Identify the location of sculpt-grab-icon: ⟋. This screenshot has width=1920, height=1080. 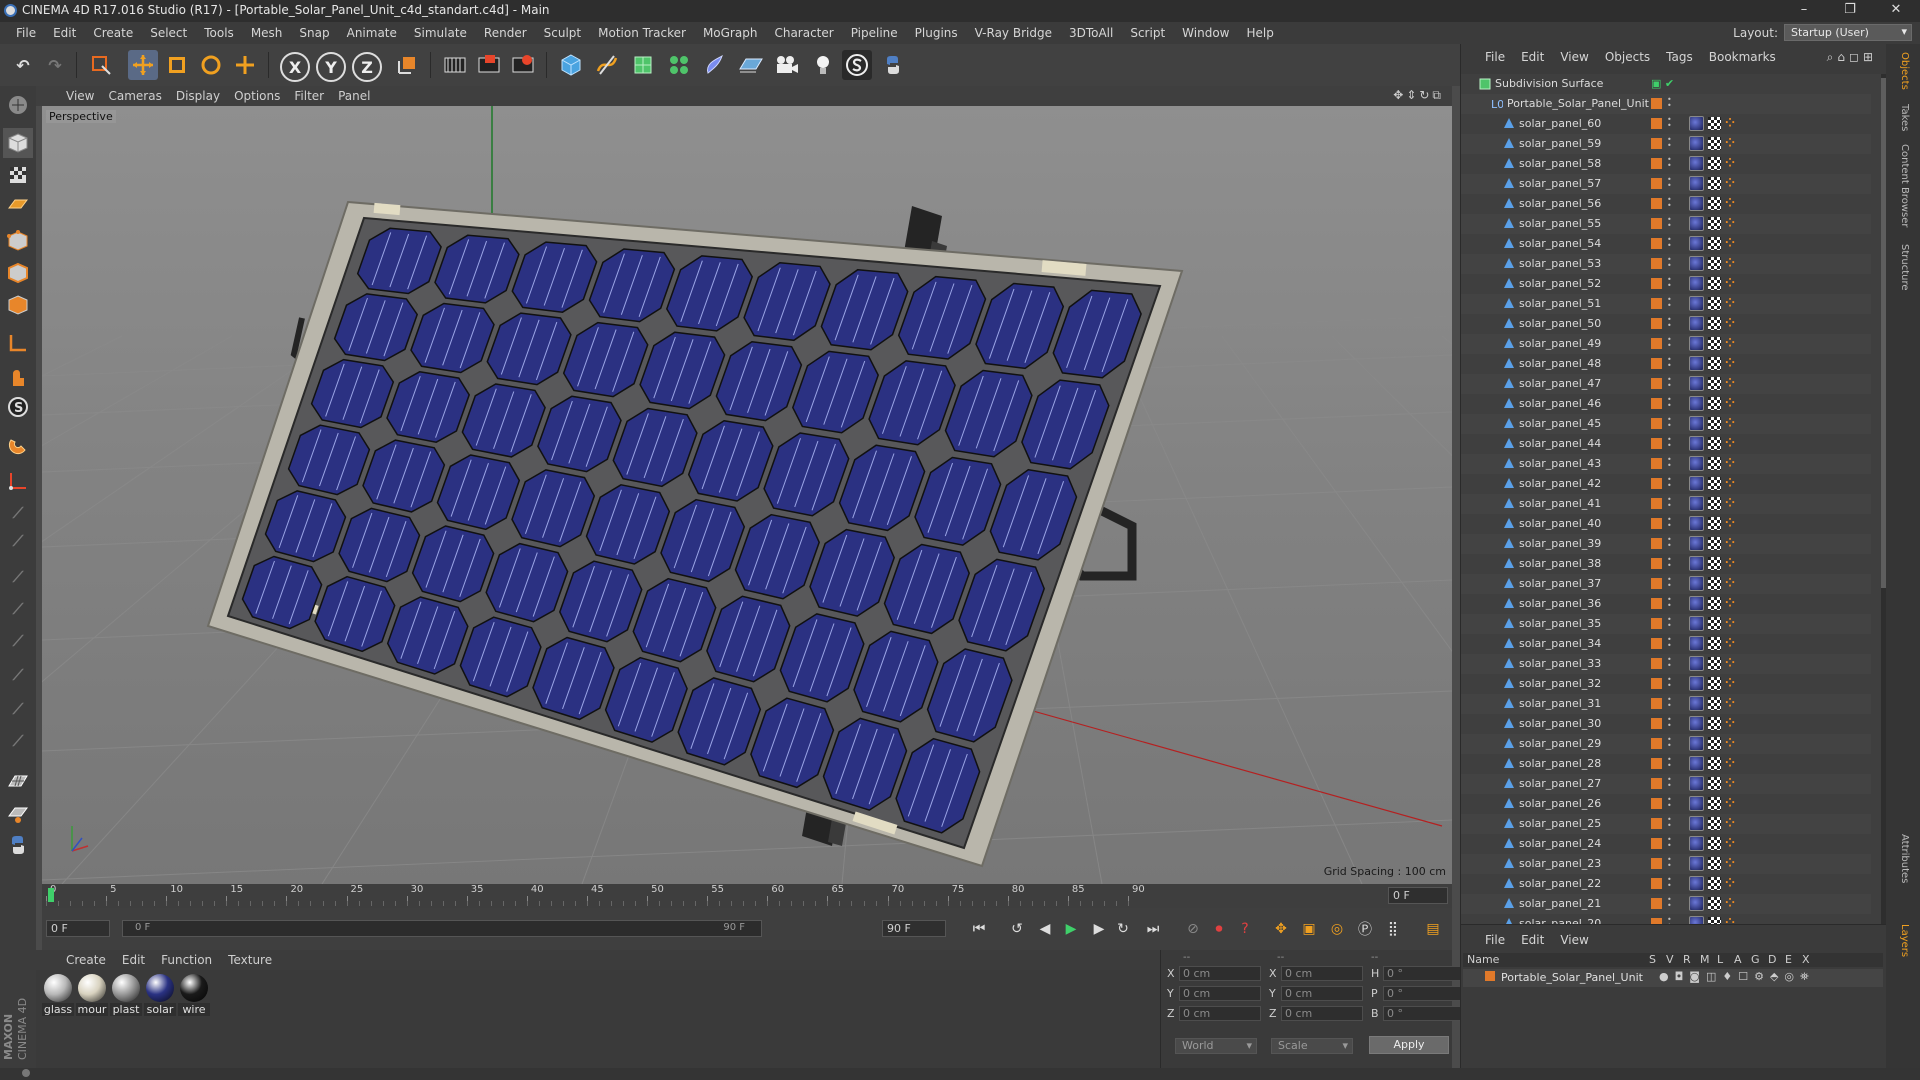
(18, 609).